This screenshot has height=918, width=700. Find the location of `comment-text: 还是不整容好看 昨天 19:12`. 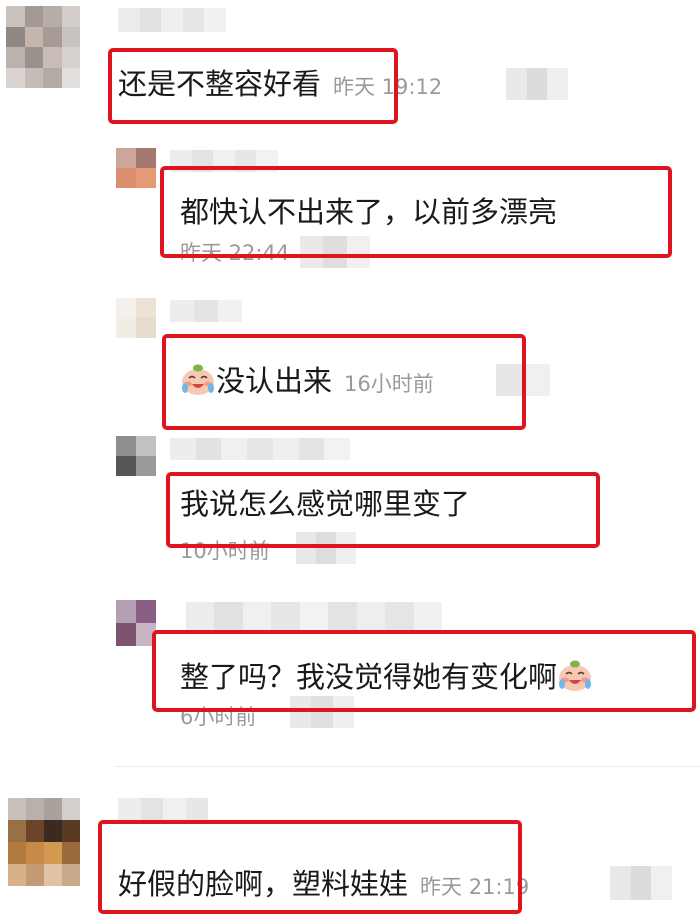

comment-text: 还是不整容好看 昨天 19:12 is located at coordinates (280, 85).